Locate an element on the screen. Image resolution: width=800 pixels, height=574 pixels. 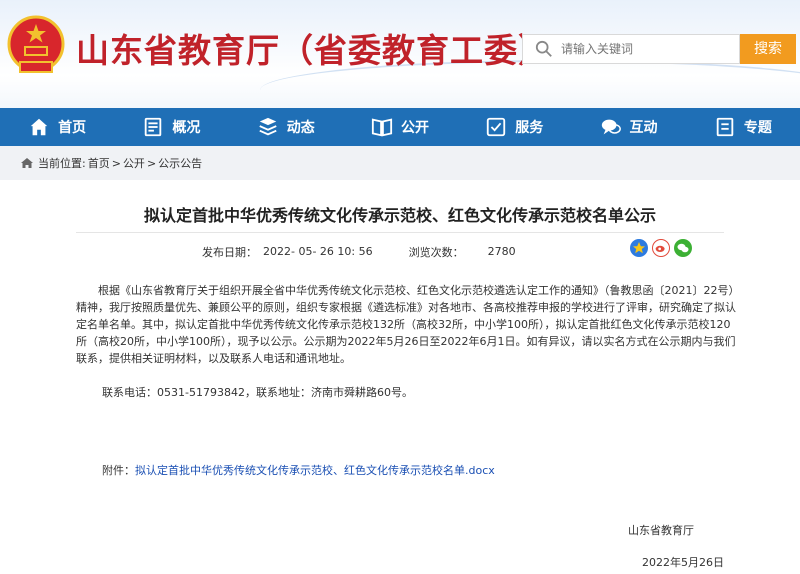
attachment-link: 拟认定首批中华优秀传统文化传承示范校、红色文化传承示范校名单.docx is located at coordinates (315, 470).